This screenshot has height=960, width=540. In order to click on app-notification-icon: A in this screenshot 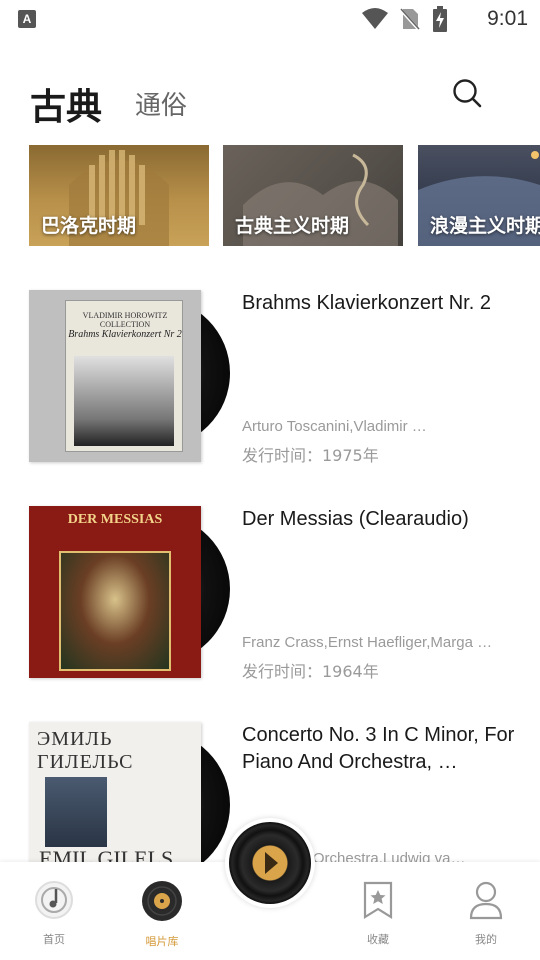, I will do `click(27, 19)`.